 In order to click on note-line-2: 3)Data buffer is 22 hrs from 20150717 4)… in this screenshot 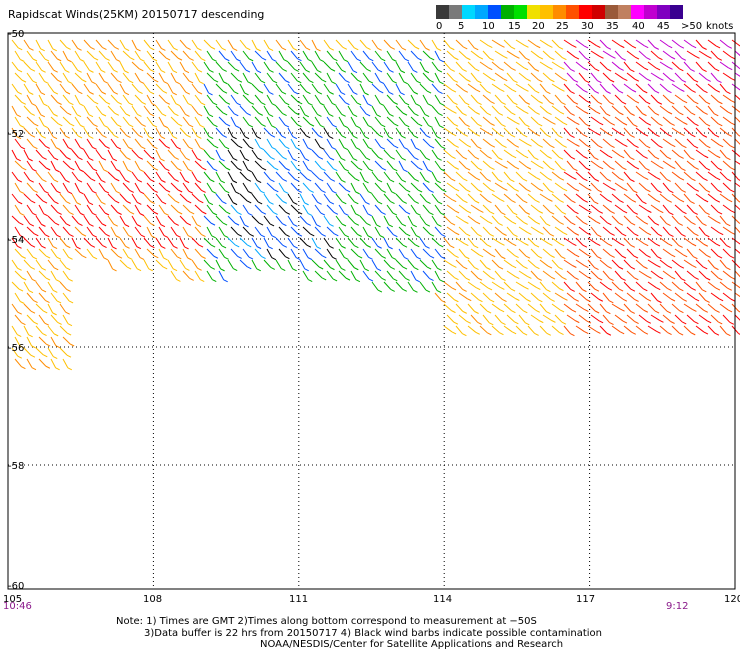, I will do `click(359, 634)`.